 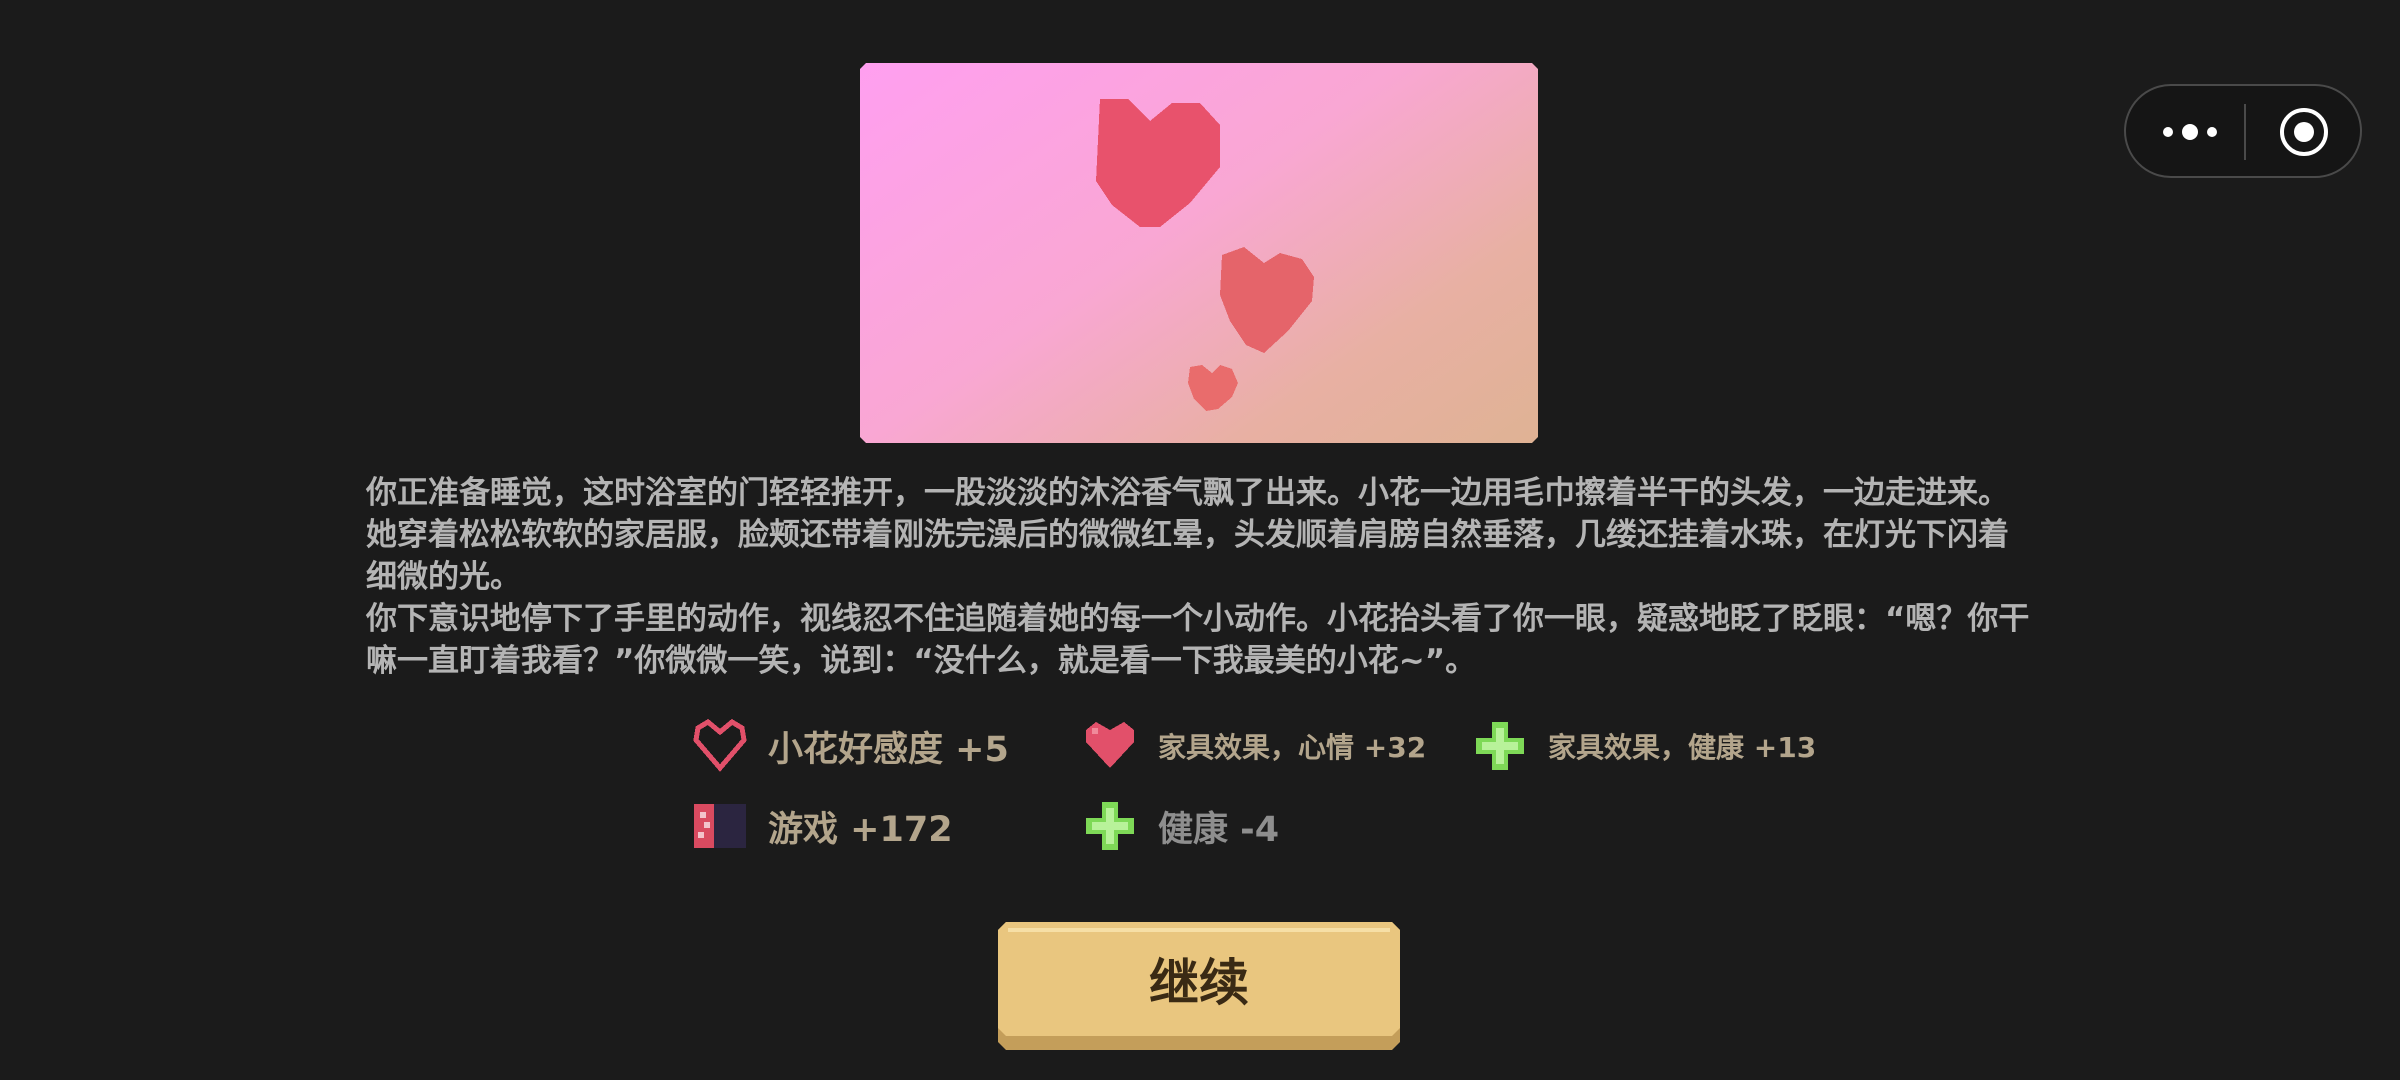 I want to click on stat-affection: 小花好感度 +5, so click(x=850, y=746).